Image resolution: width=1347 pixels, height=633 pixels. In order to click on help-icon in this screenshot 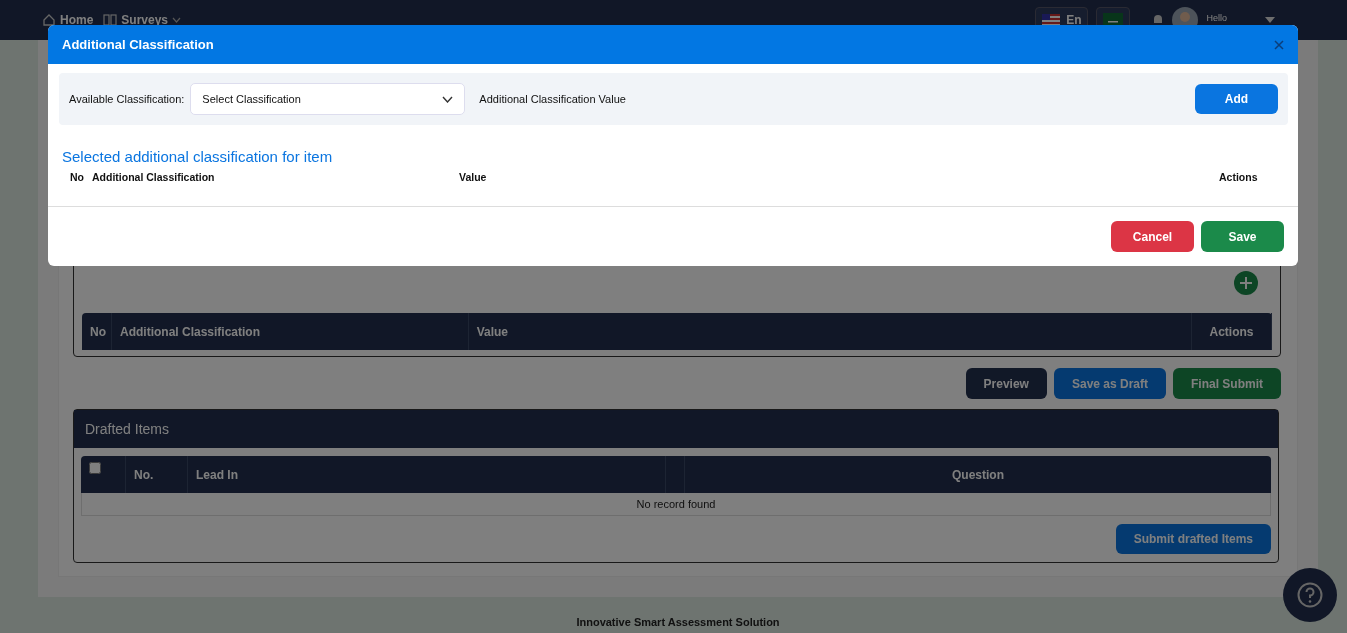, I will do `click(1310, 595)`.